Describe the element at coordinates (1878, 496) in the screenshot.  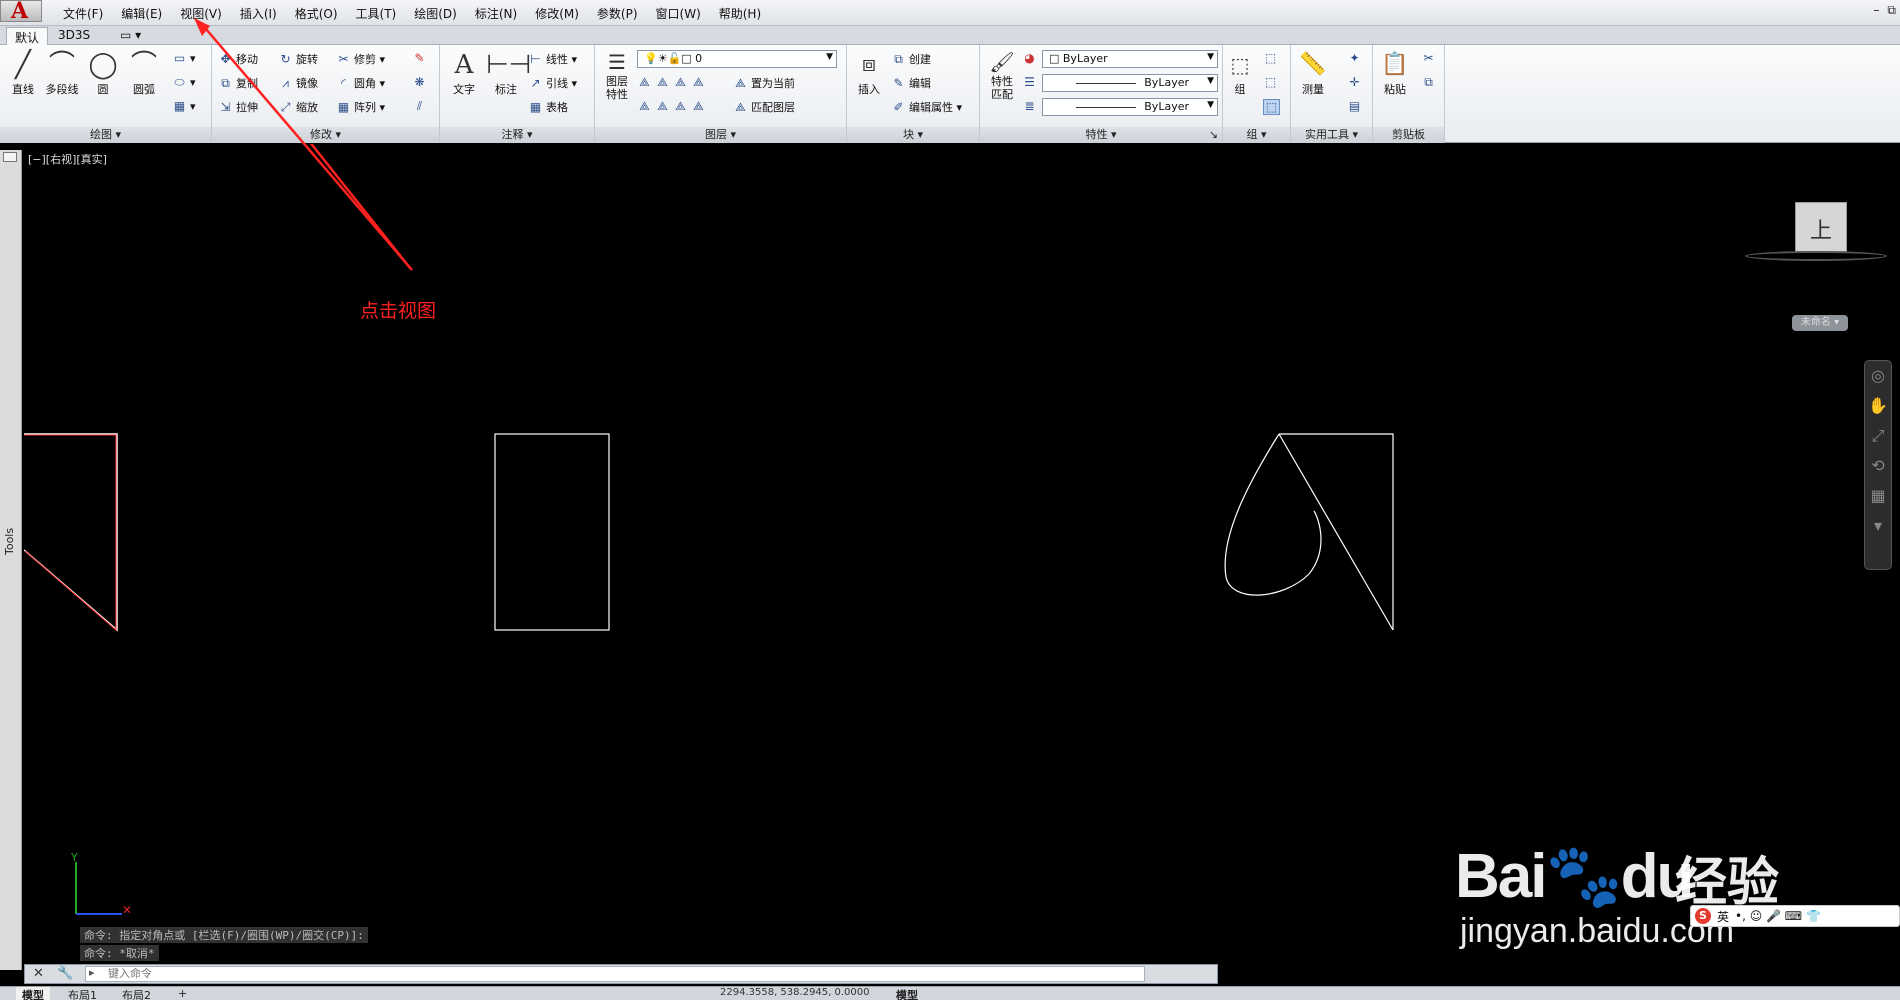
I see `showmotion-icon: ▦` at that location.